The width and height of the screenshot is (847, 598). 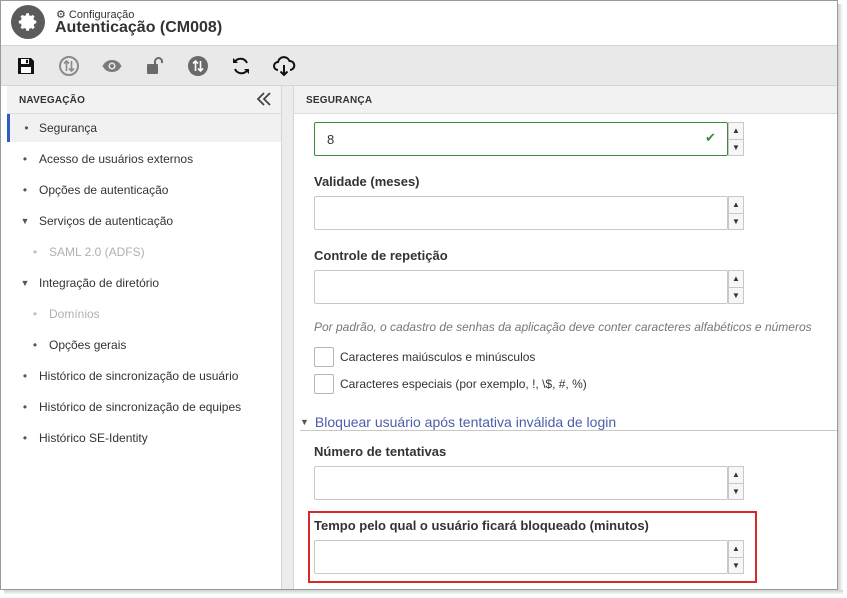 I want to click on toolbar, so click(x=419, y=65).